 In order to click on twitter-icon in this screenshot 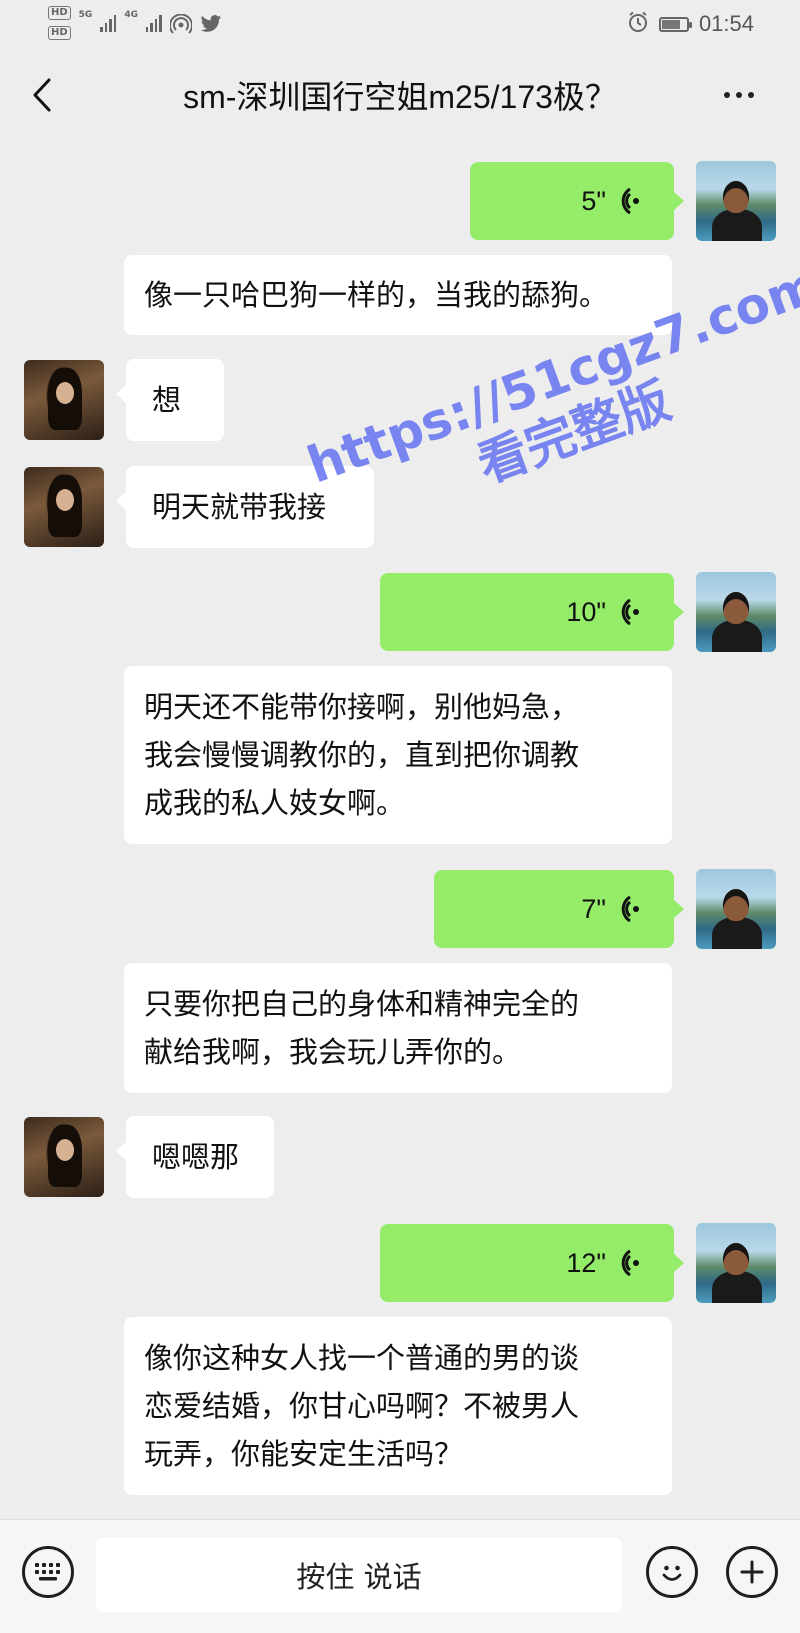, I will do `click(211, 26)`.